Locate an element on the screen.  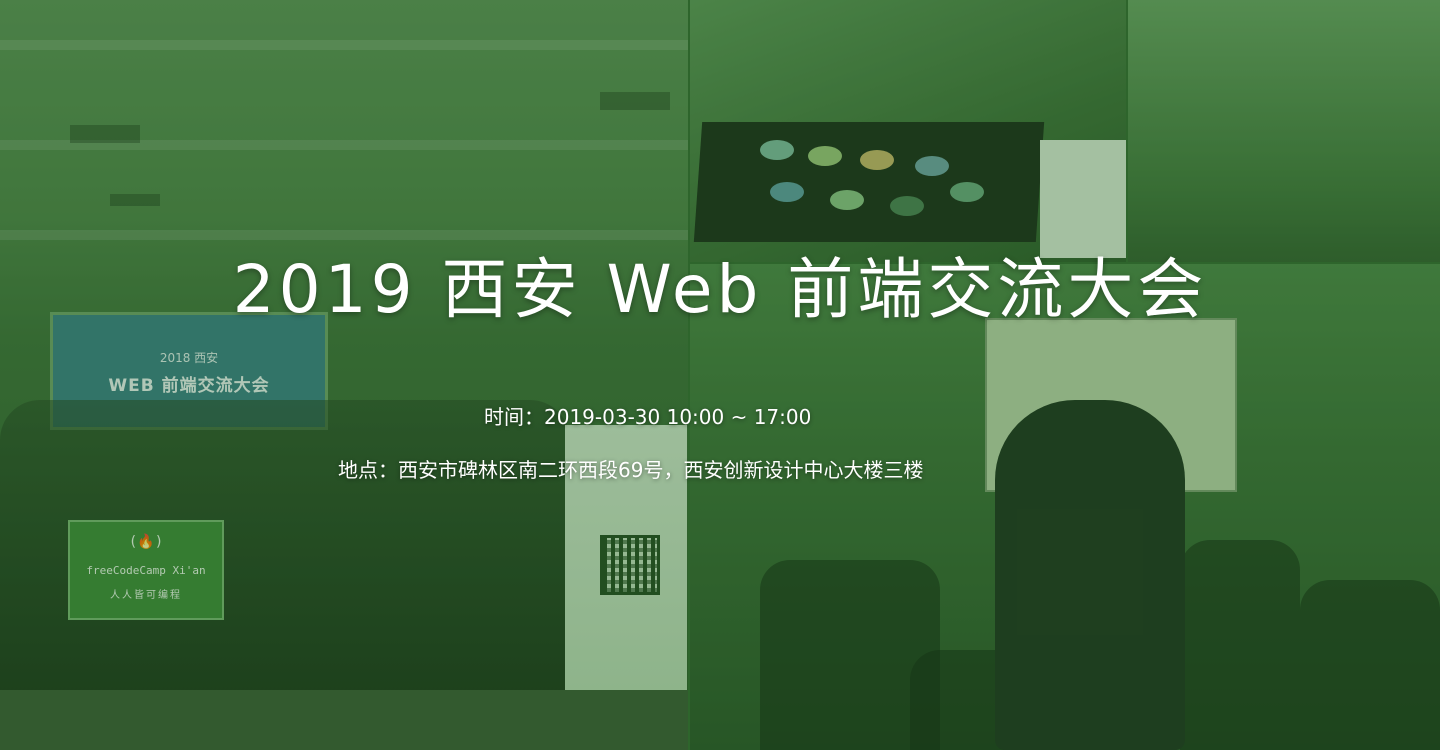
event-time: 时间：2019-03-30 10:00 ~ 17:00 is located at coordinates (647, 417).